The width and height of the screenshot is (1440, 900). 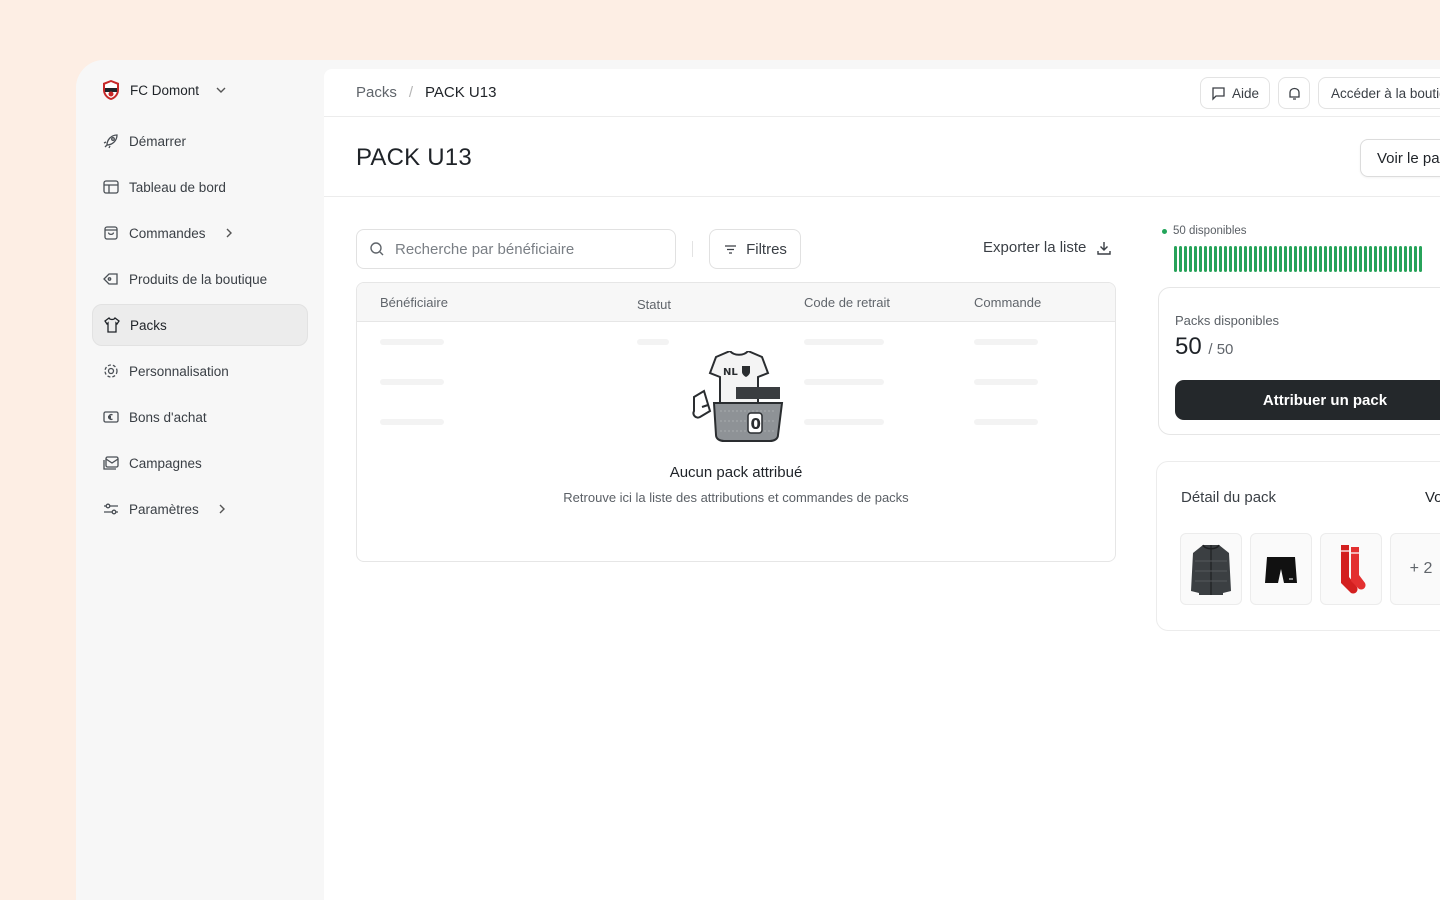 What do you see at coordinates (1035, 247) in the screenshot?
I see `export-label: Exporter la liste` at bounding box center [1035, 247].